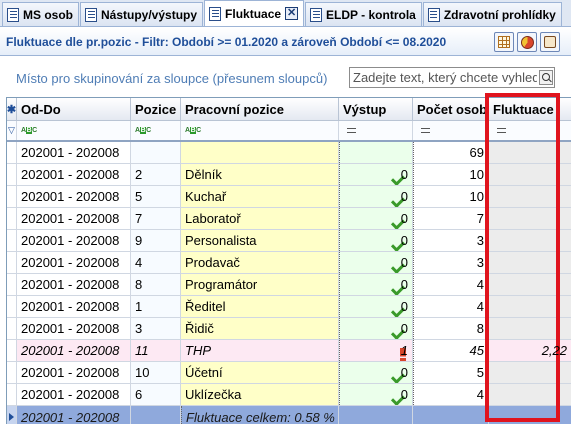 The image size is (571, 424). Describe the element at coordinates (550, 42) in the screenshot. I see `command-button` at that location.